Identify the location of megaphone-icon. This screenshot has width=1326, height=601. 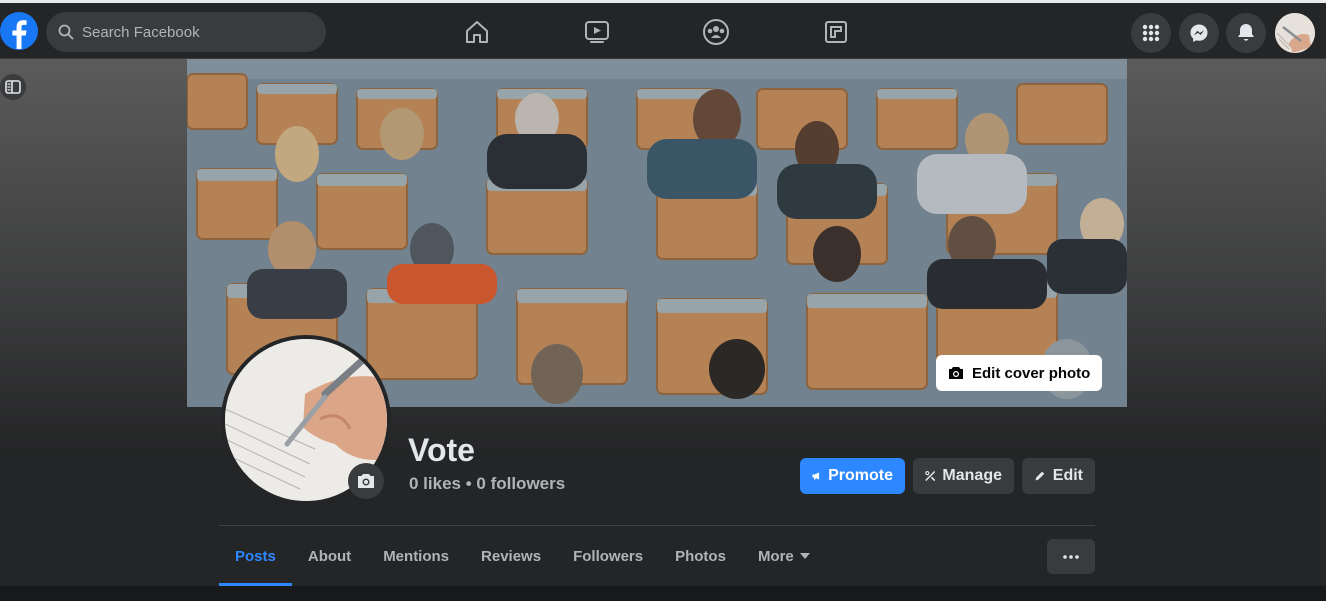
(816, 476).